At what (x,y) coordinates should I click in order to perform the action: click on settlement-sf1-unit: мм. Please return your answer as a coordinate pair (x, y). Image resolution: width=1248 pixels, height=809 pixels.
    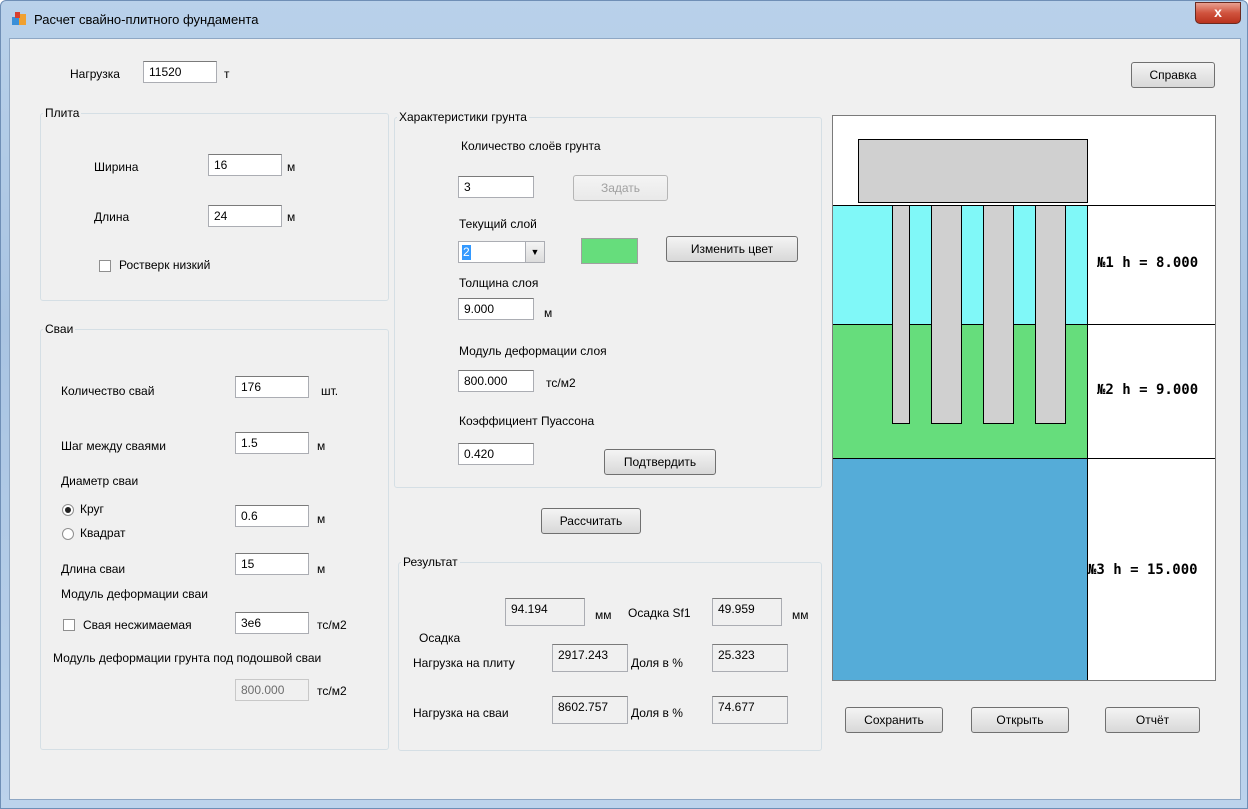
    Looking at the image, I should click on (800, 615).